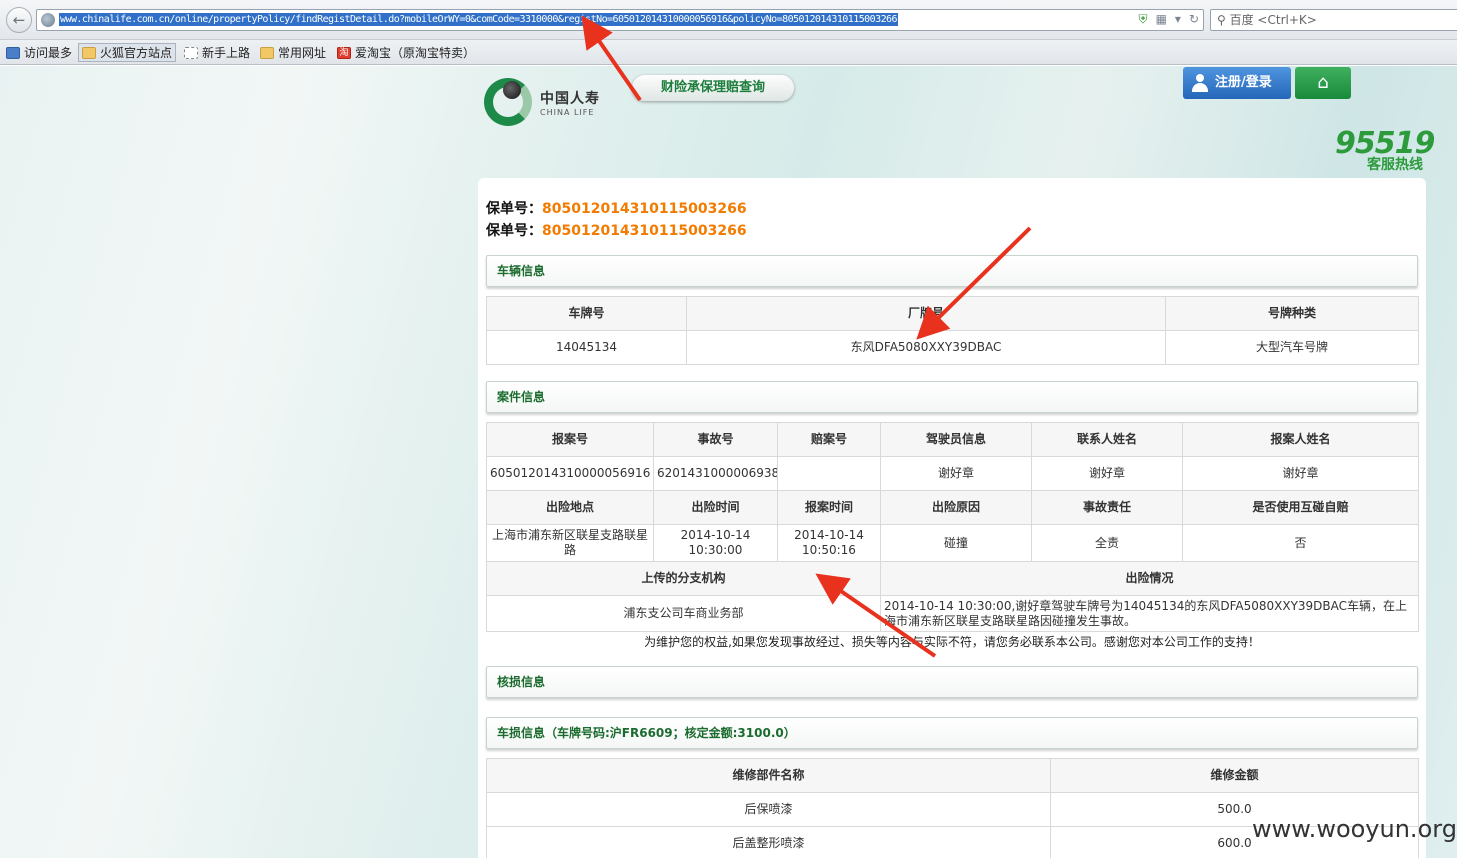 The height and width of the screenshot is (858, 1457). I want to click on damage-section-header: 车损信息（车牌号码:沪FR6609；核定金额:3100.0）, so click(952, 733).